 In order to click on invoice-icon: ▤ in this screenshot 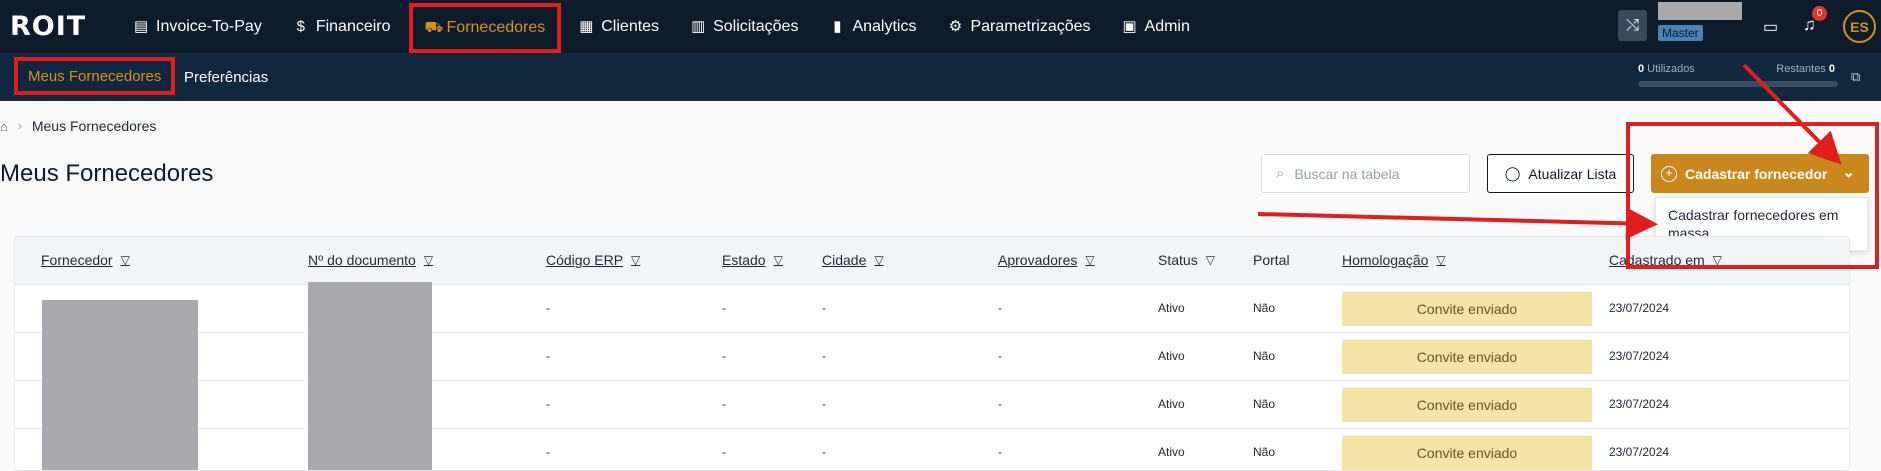, I will do `click(141, 26)`.